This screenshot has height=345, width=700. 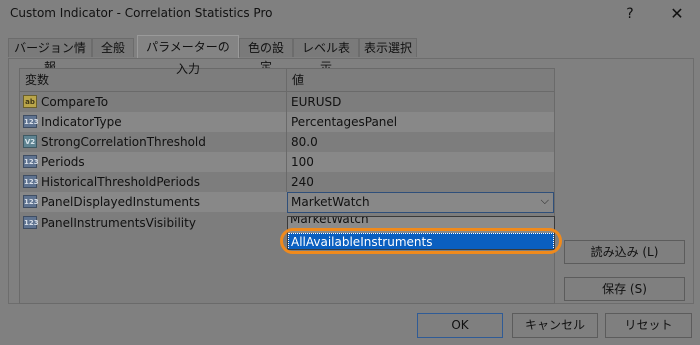 I want to click on parameter-name: CompareTo, so click(x=75, y=102).